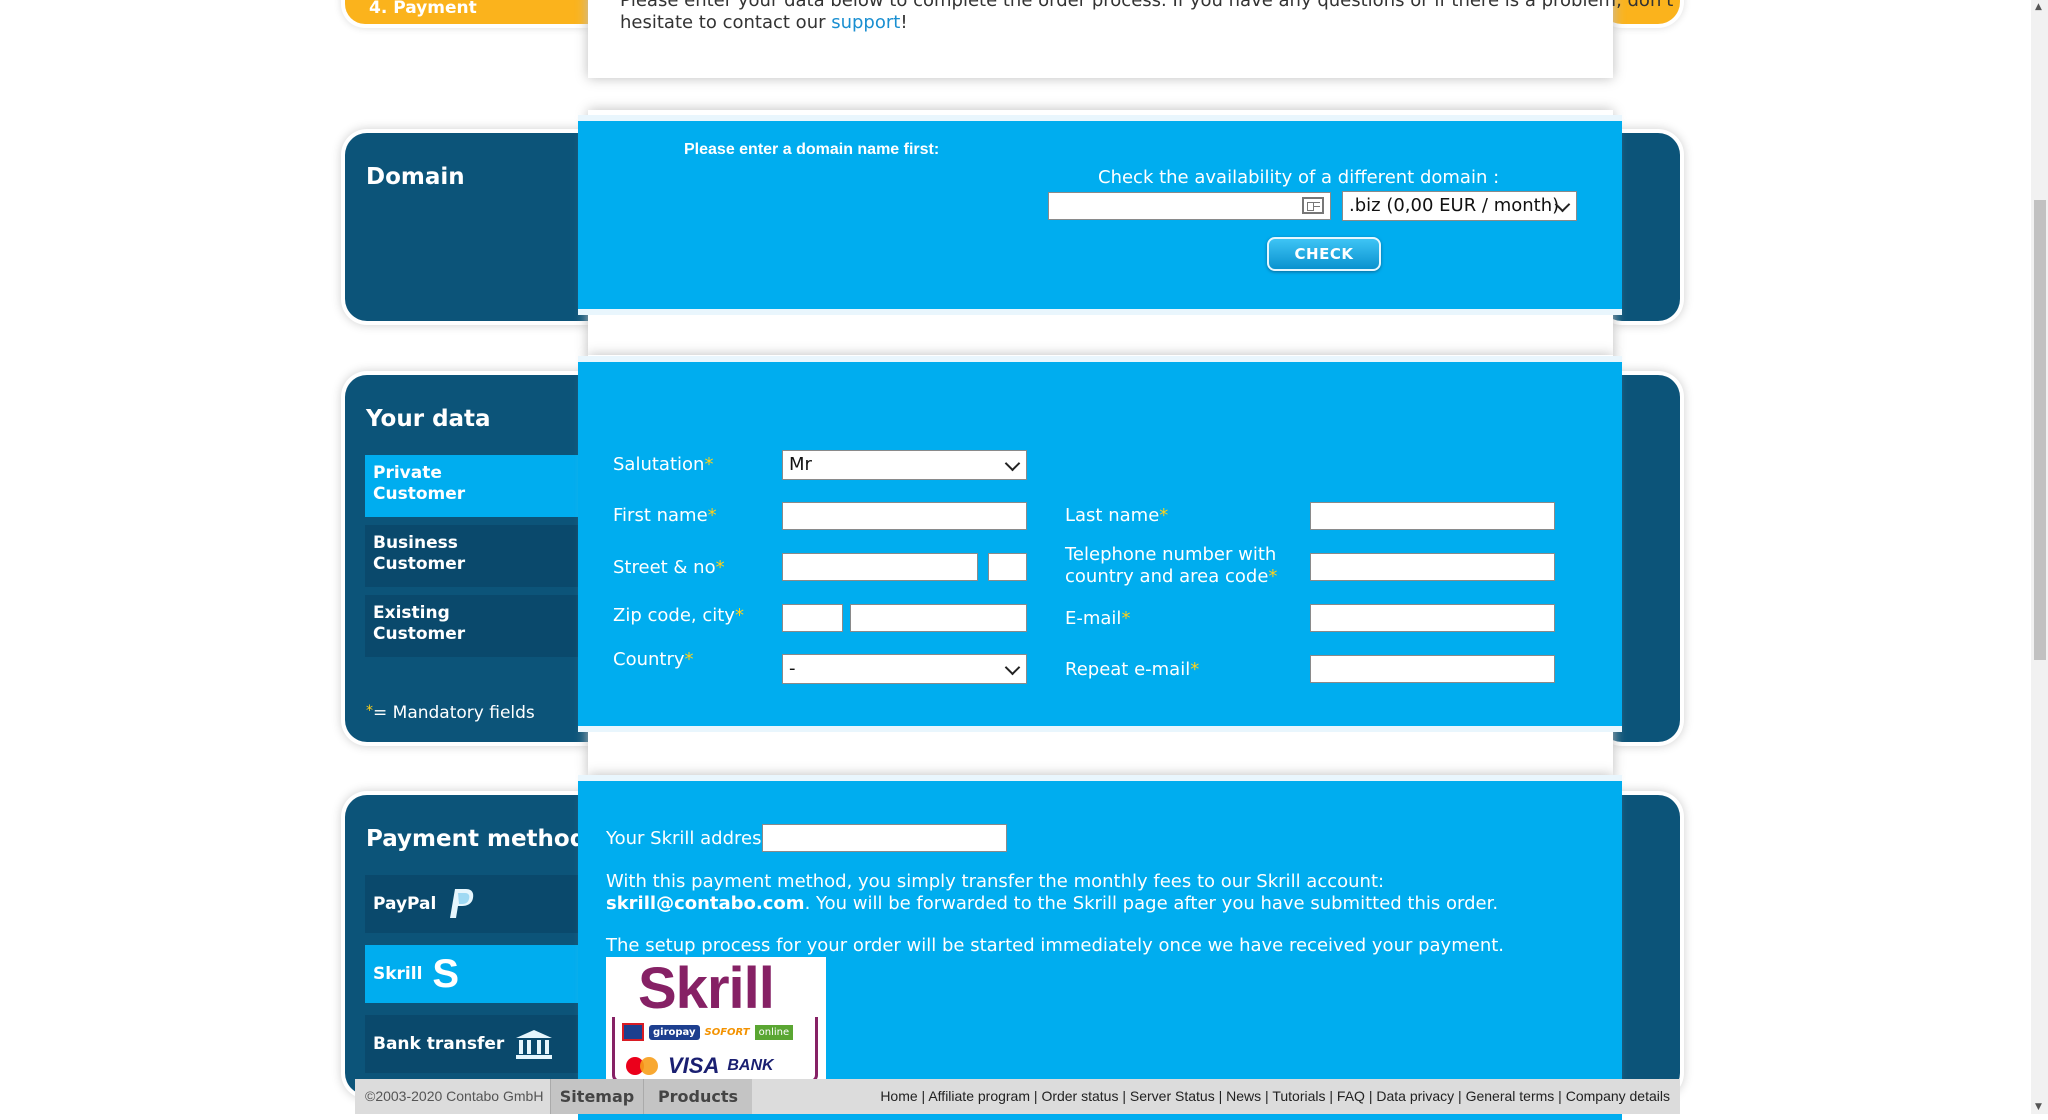 This screenshot has width=2048, height=1120. I want to click on domain-input, so click(1189, 206).